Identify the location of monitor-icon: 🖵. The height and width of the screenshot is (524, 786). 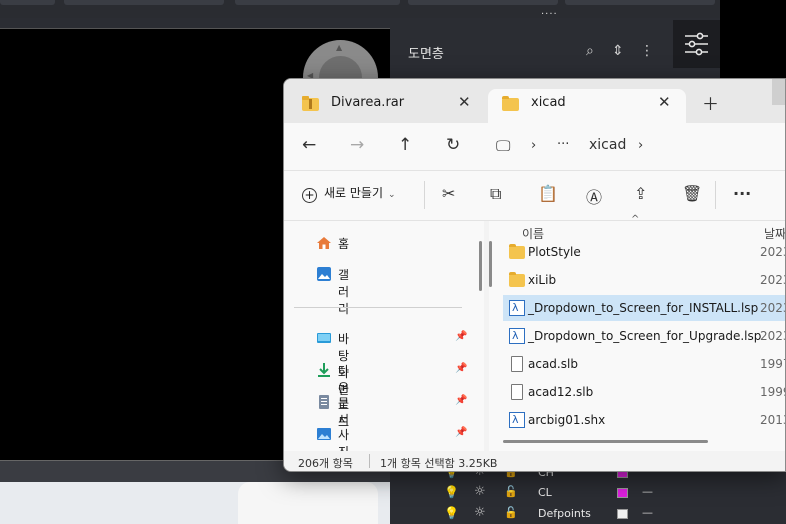
(503, 146).